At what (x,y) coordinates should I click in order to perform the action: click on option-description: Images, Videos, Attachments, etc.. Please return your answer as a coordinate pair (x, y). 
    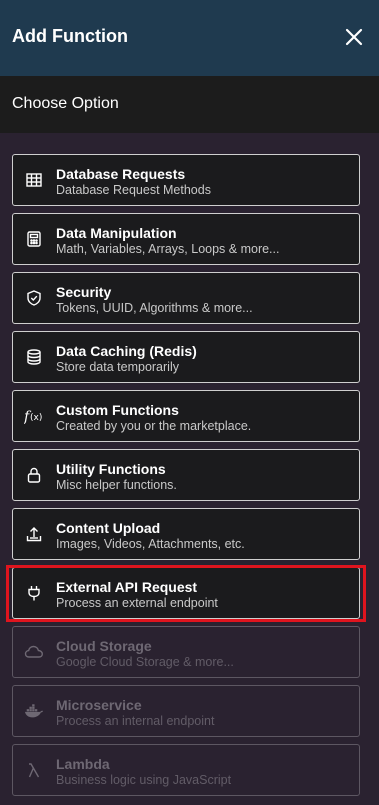
    Looking at the image, I should click on (150, 544).